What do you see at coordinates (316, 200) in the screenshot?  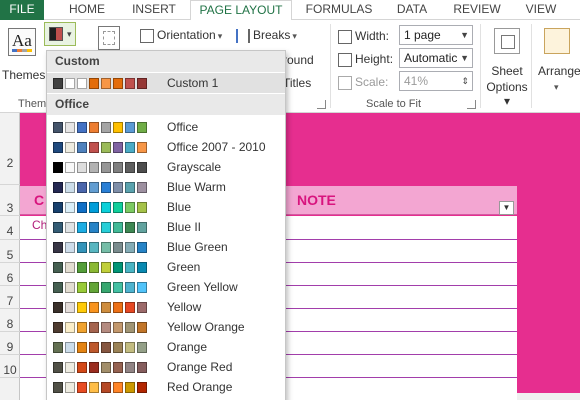 I see `header-cell-note: NOTE` at bounding box center [316, 200].